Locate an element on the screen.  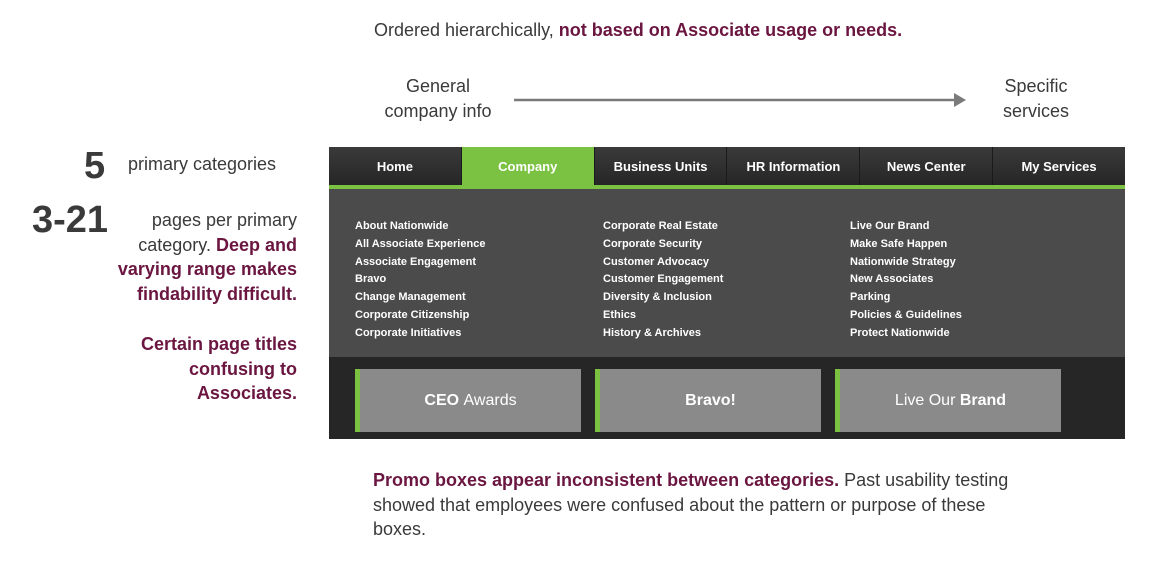
promo-ceo-awards-light: Awards is located at coordinates (490, 400).